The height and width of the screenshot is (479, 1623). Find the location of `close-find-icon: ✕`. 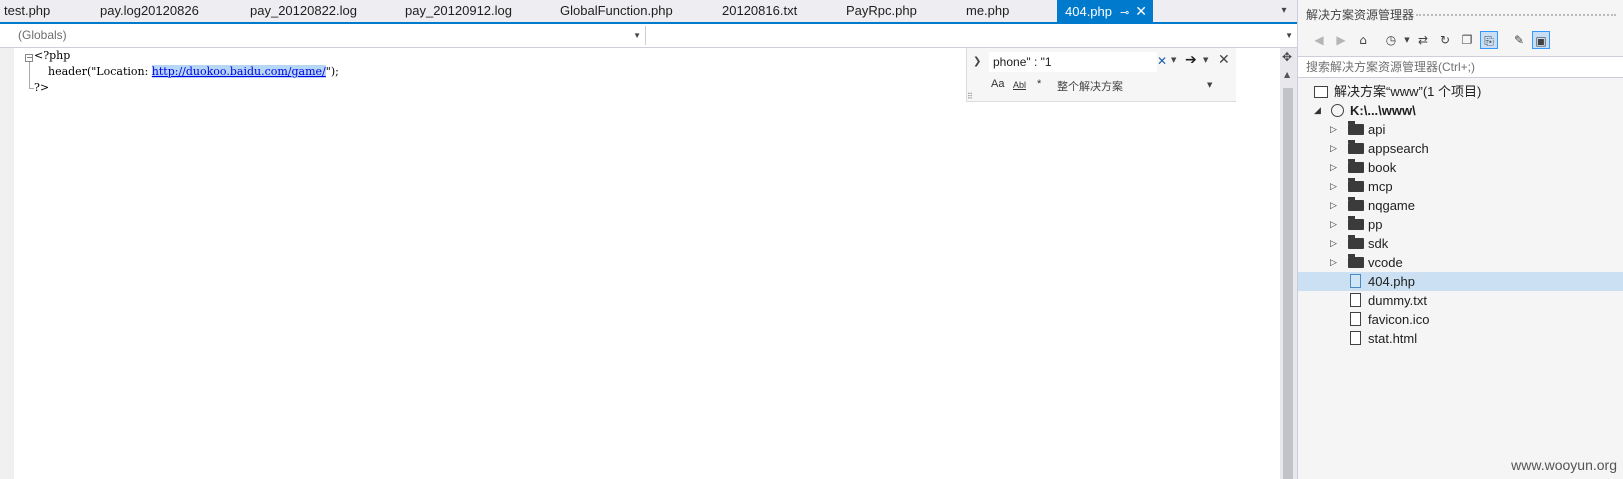

close-find-icon: ✕ is located at coordinates (1224, 60).